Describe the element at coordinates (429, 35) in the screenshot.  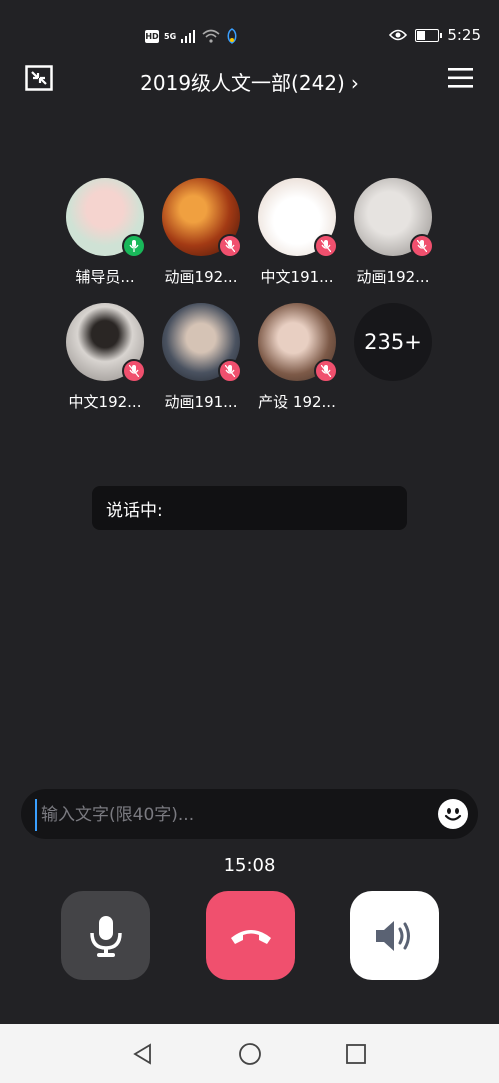
I see `battery-icon` at that location.